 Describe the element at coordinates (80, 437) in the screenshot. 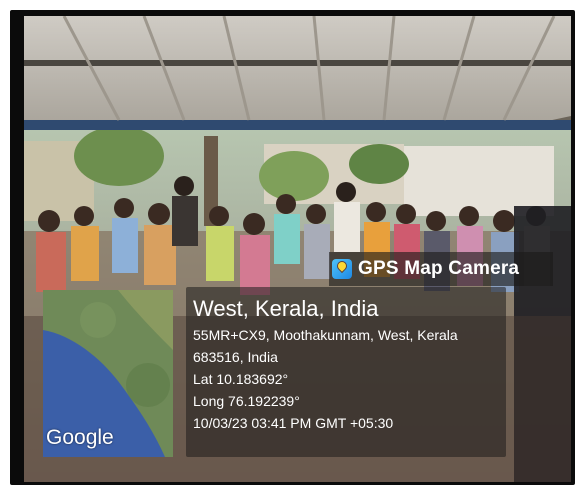

I see `google-logo-text: Google` at that location.